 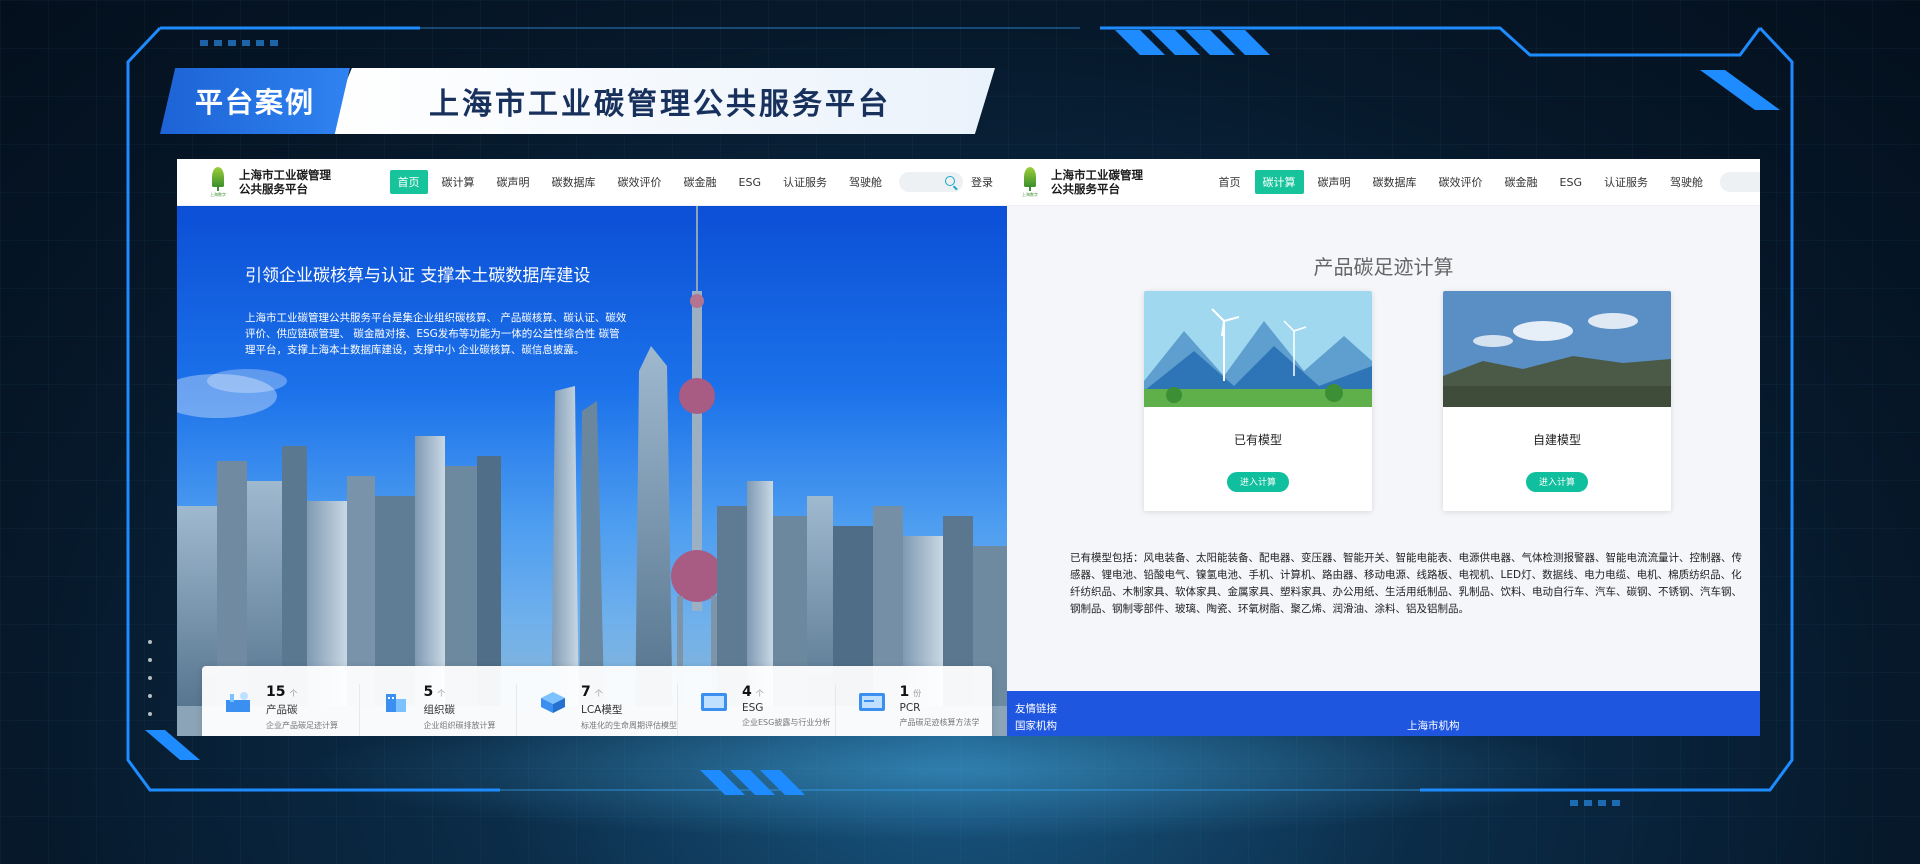 I want to click on footer-national-agencies-link: 国家机构, so click(x=1036, y=725).